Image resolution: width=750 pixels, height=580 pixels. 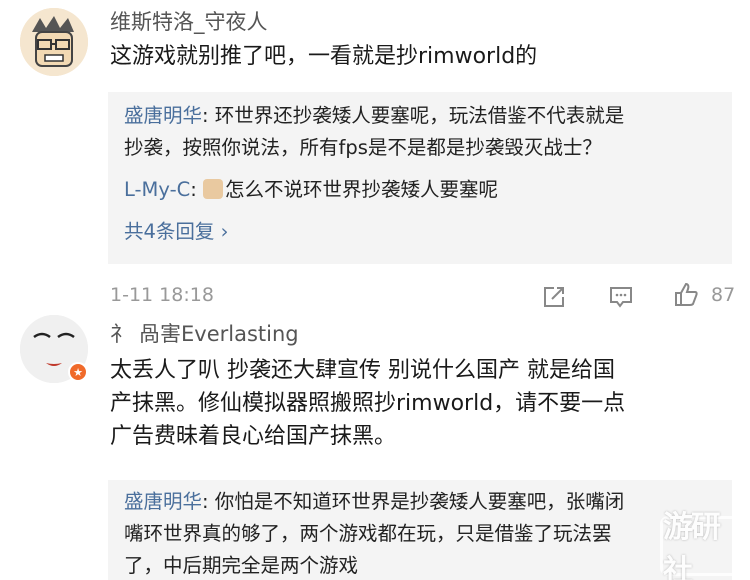 I want to click on more-replies-link: 共4条回复 ›, so click(x=176, y=232).